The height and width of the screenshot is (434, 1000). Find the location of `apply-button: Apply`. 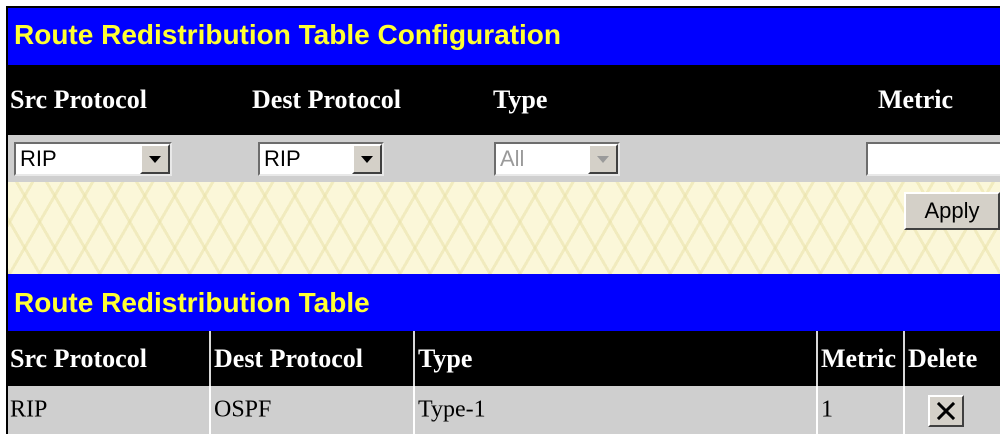

apply-button: Apply is located at coordinates (952, 211).